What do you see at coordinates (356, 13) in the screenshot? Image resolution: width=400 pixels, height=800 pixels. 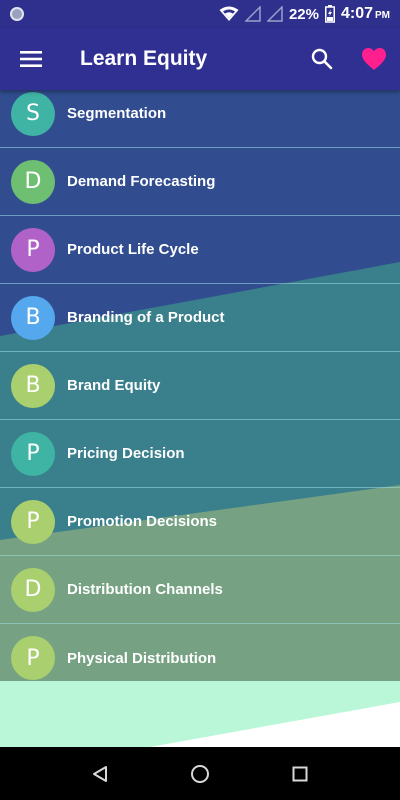 I see `clock: 4:07` at bounding box center [356, 13].